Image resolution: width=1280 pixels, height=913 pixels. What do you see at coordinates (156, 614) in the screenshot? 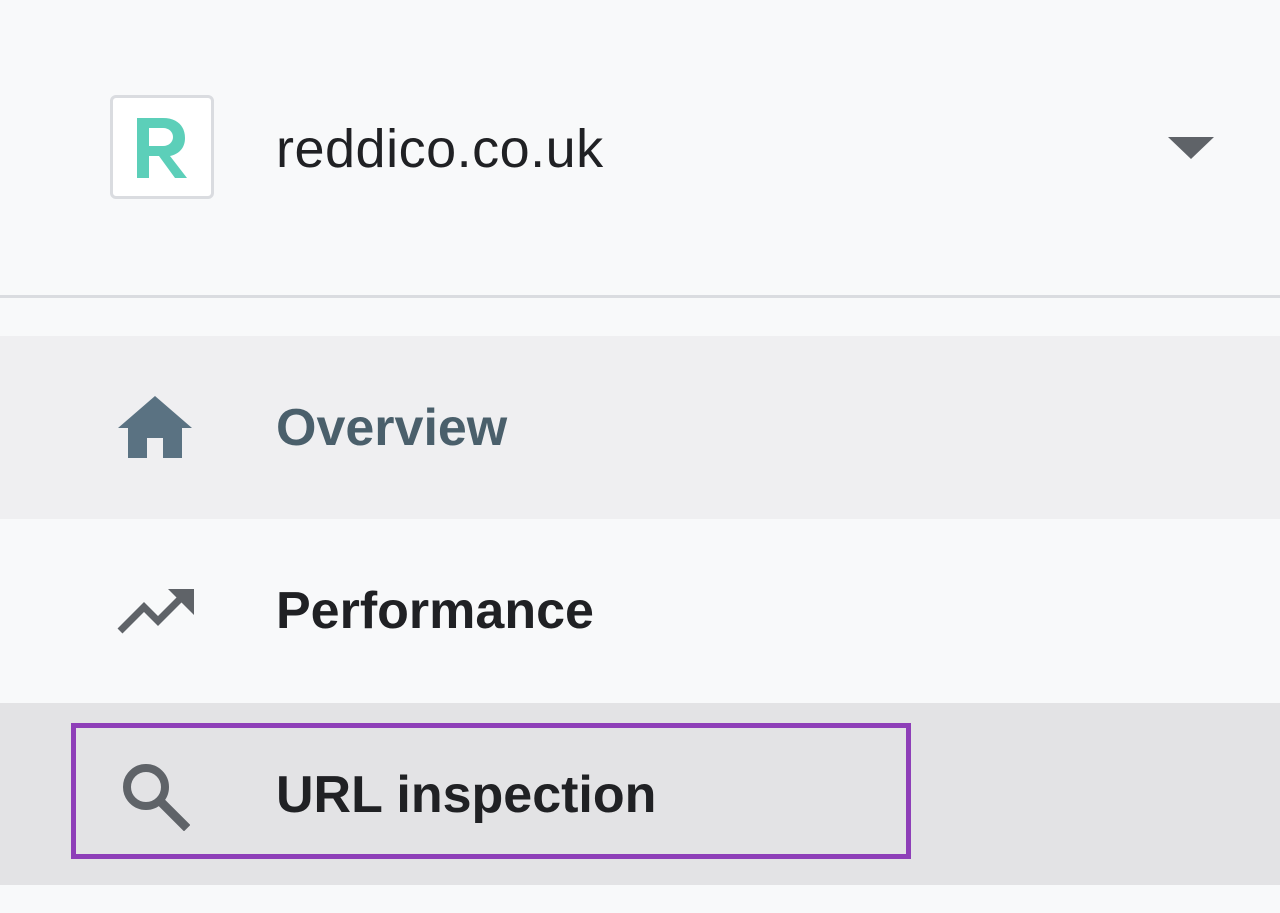
I see `trending-up-icon` at bounding box center [156, 614].